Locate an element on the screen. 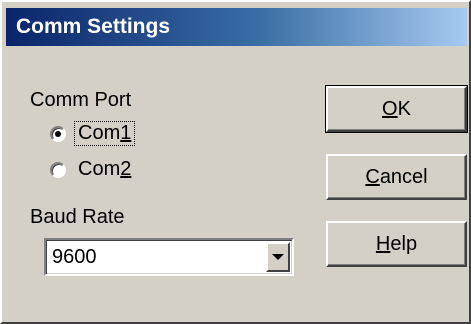 The width and height of the screenshot is (471, 324). radio-com2-label: Com2 is located at coordinates (105, 169).